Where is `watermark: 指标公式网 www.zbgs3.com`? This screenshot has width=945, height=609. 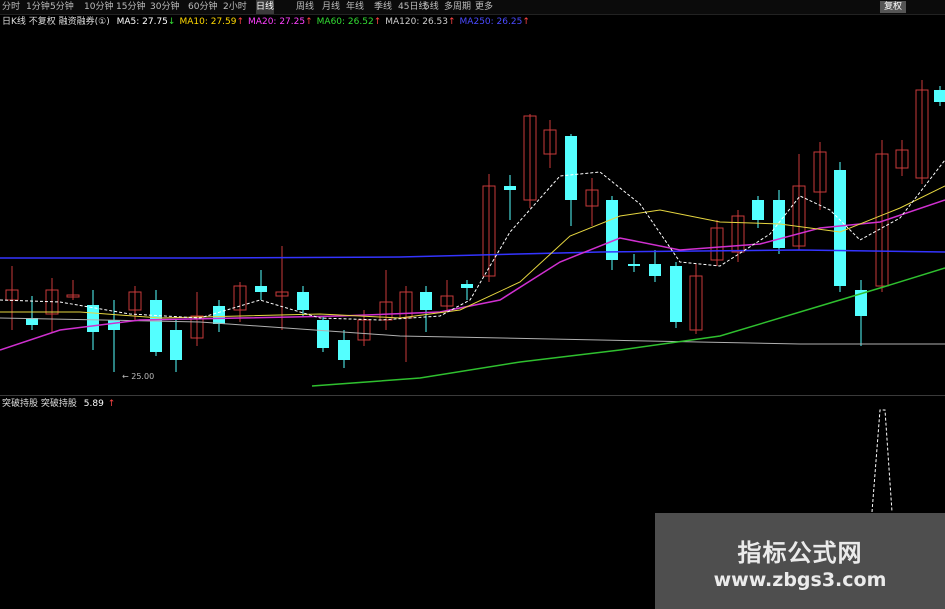 watermark: 指标公式网 www.zbgs3.com is located at coordinates (800, 561).